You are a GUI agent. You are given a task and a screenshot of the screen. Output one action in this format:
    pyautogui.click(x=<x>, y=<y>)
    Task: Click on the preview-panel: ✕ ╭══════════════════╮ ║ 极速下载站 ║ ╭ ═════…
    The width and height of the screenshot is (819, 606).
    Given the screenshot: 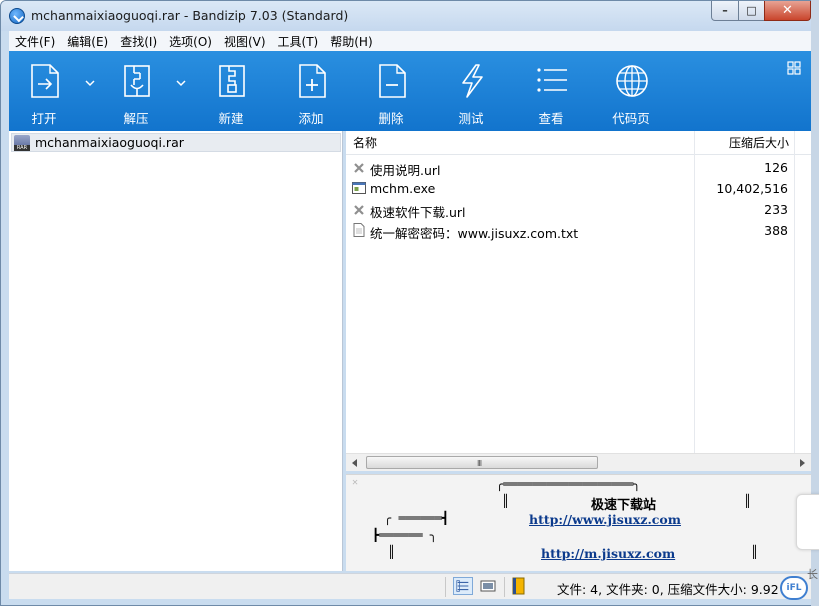 What is the action you would take?
    pyautogui.click(x=578, y=522)
    